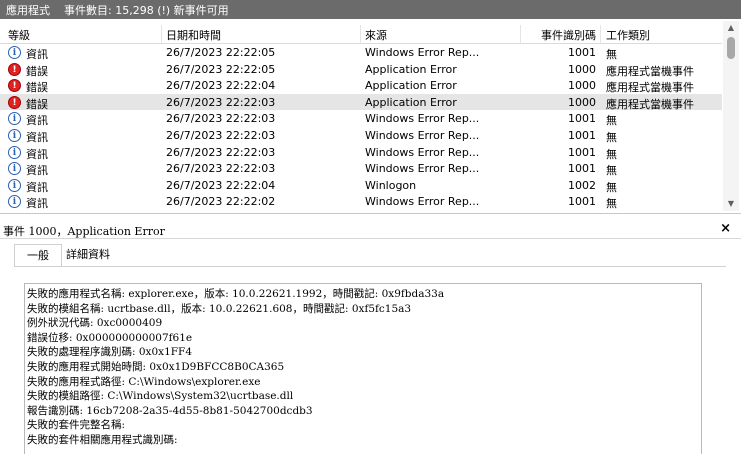  Describe the element at coordinates (19, 35) in the screenshot. I see `column-level: 等級` at that location.